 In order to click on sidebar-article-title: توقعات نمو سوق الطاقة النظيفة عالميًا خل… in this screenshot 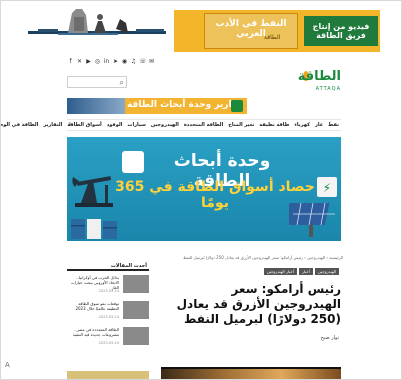, I will do `click(93, 306)`.